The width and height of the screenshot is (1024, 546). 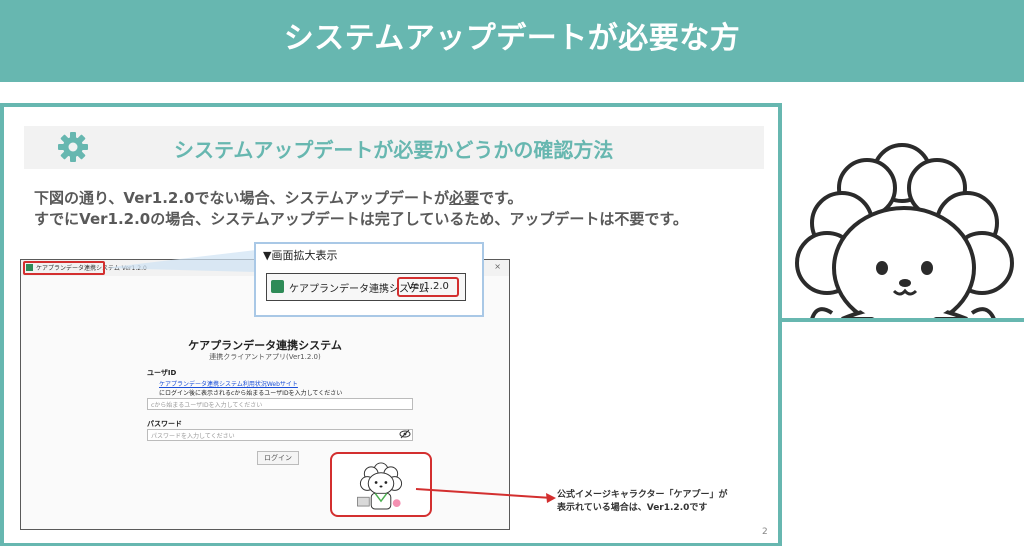 I want to click on divider-bar, so click(x=903, y=320).